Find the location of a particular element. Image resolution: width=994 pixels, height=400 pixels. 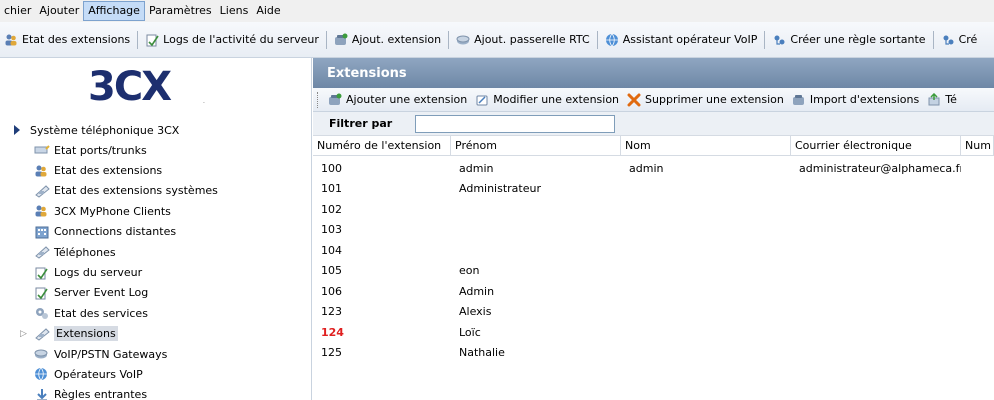

table-row: 105 eon is located at coordinates (653, 271).